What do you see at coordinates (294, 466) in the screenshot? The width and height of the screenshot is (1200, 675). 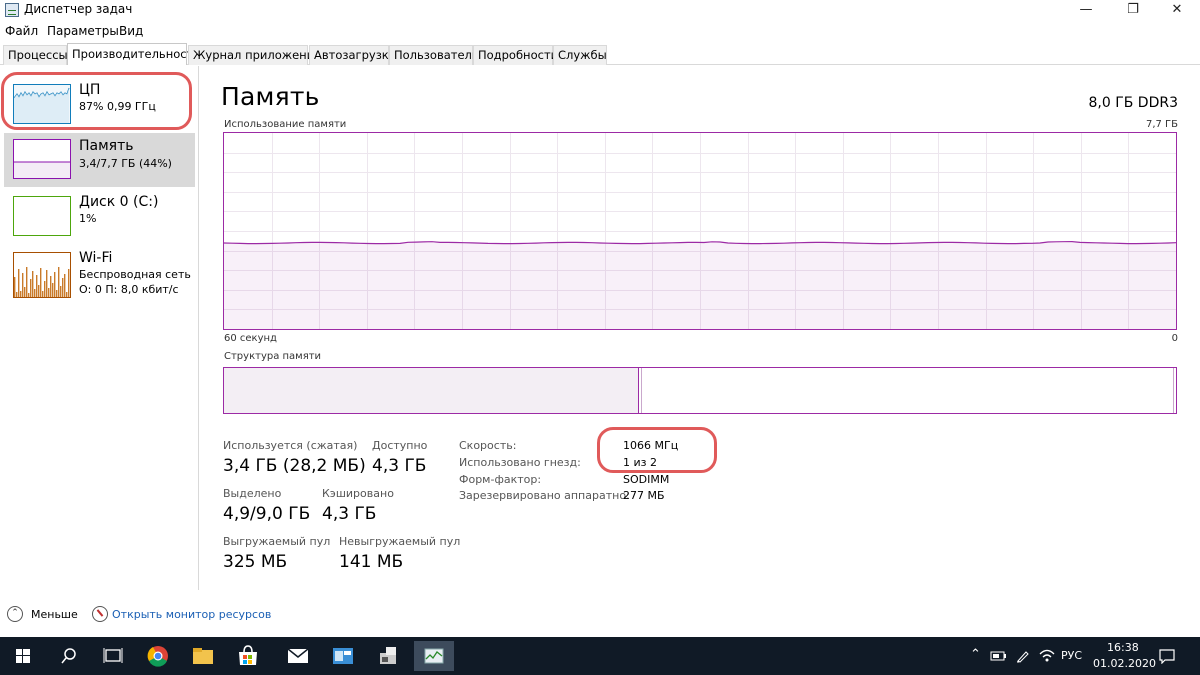 I see `stat-in-use-value: 3,4 ГБ (28,2 МБ)` at bounding box center [294, 466].